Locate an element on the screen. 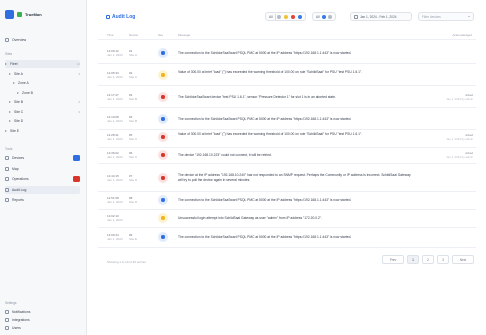 This screenshot has width=486, height=335. calendar-icon is located at coordinates (356, 16).